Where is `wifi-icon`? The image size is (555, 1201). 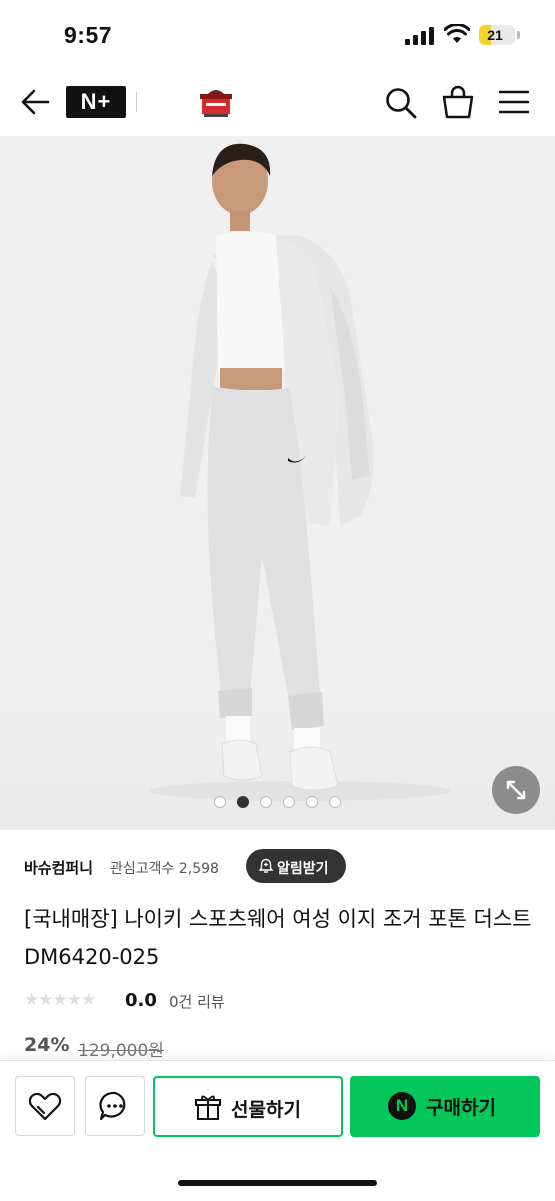
wifi-icon is located at coordinates (457, 33).